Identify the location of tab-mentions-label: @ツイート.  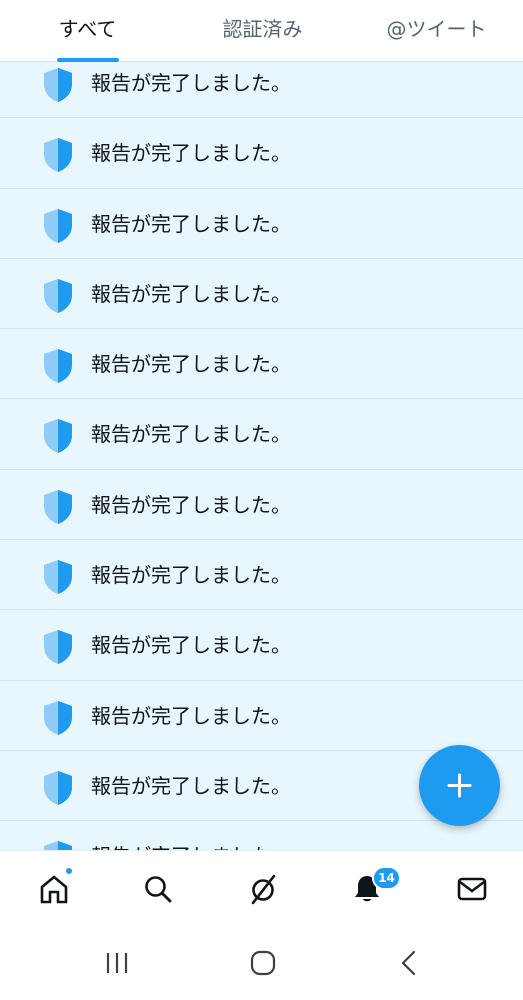
(436, 29).